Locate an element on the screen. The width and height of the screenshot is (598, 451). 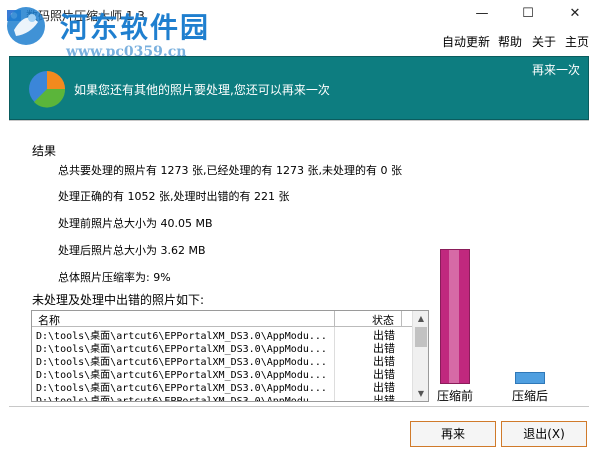
maximize-button: ☐ is located at coordinates (528, 15).